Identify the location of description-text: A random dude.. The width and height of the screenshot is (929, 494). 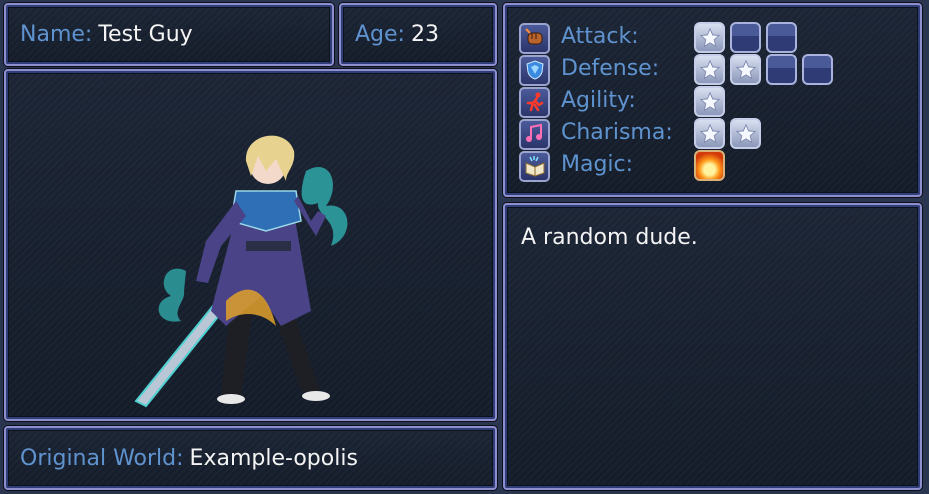
(609, 237).